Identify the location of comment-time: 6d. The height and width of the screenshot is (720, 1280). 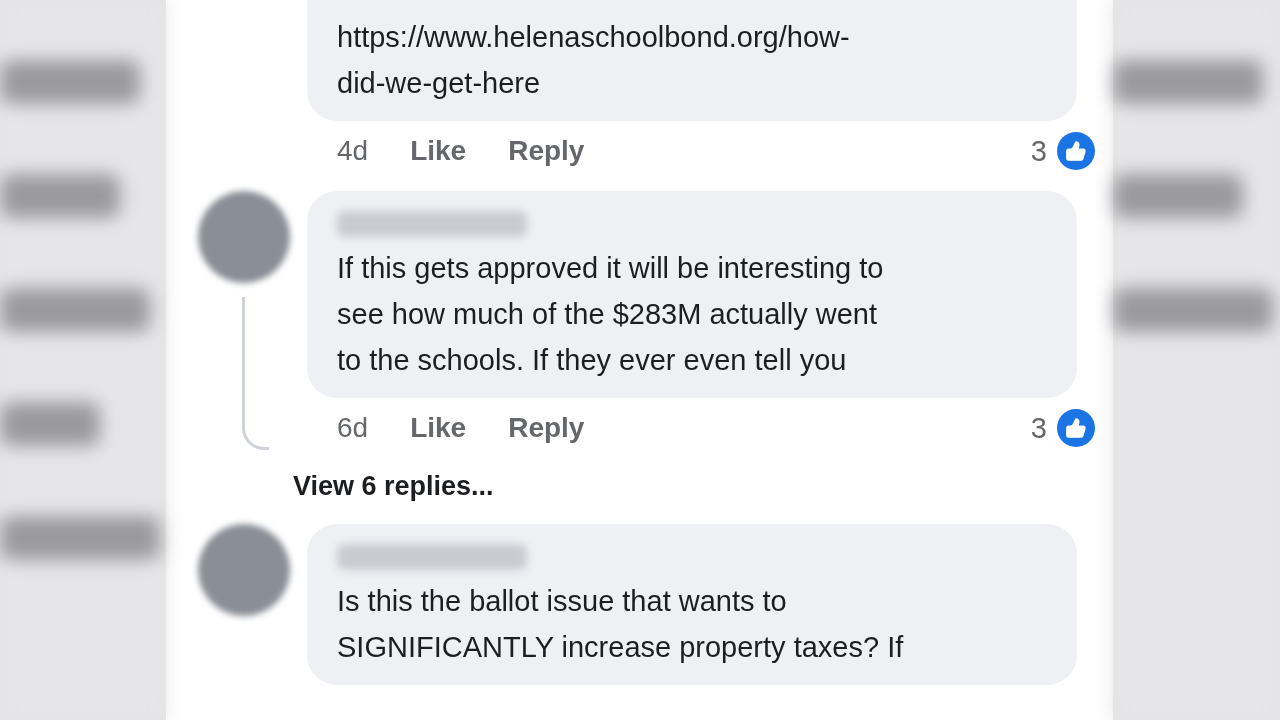
(353, 428).